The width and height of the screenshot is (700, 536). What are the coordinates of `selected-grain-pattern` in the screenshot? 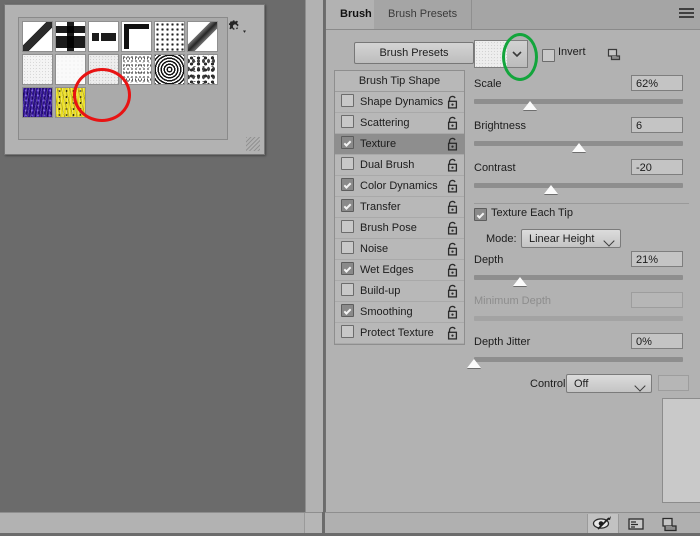 It's located at (103, 69).